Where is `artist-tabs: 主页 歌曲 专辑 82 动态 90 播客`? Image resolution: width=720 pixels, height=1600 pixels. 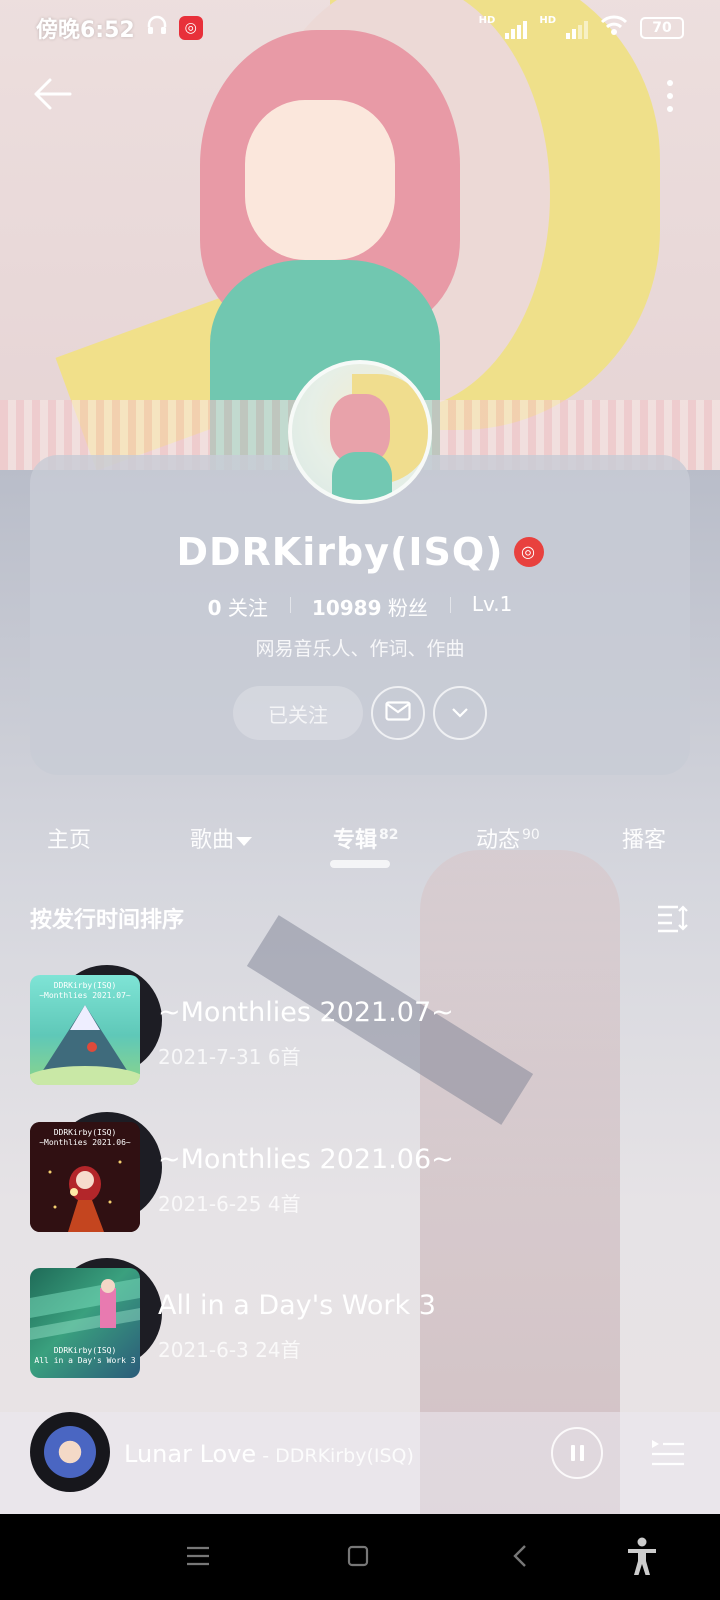 artist-tabs: 主页 歌曲 专辑 82 动态 90 播客 is located at coordinates (360, 838).